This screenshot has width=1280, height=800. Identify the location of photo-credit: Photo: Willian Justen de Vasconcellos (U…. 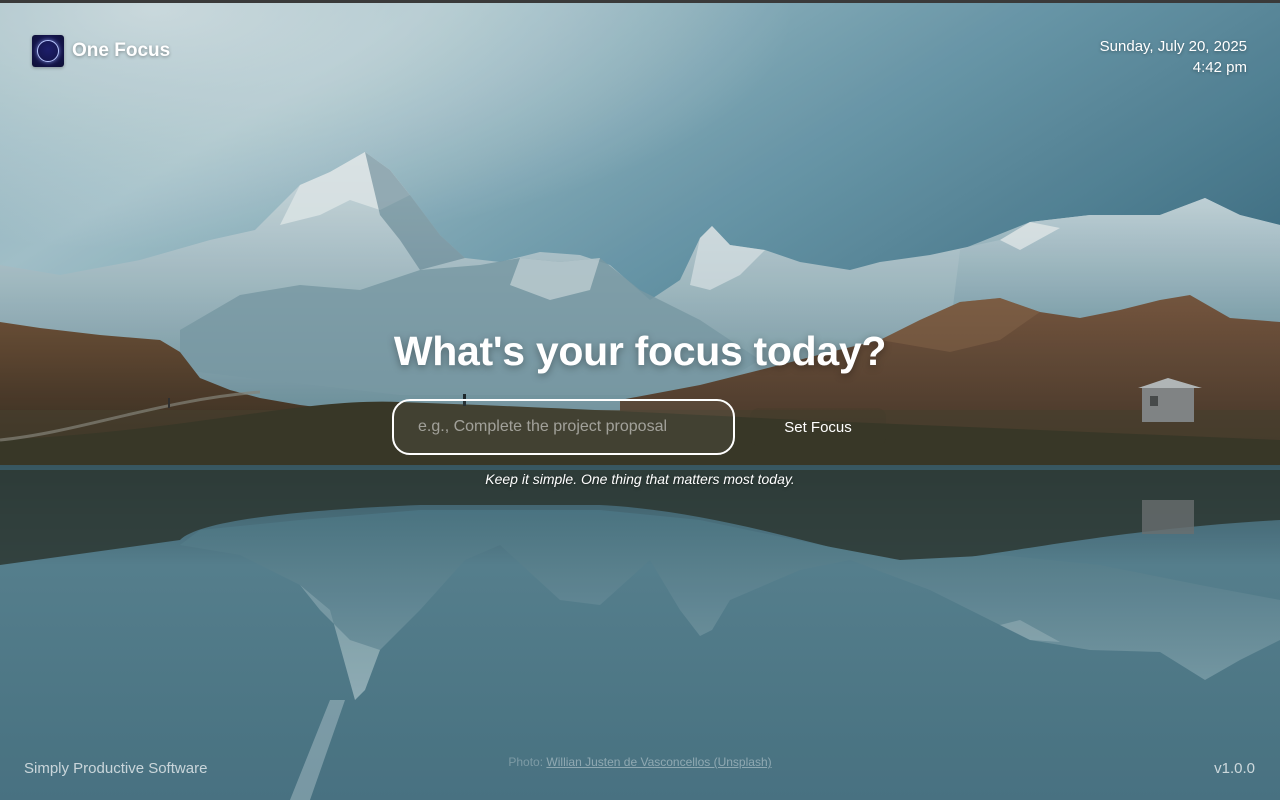
(640, 762).